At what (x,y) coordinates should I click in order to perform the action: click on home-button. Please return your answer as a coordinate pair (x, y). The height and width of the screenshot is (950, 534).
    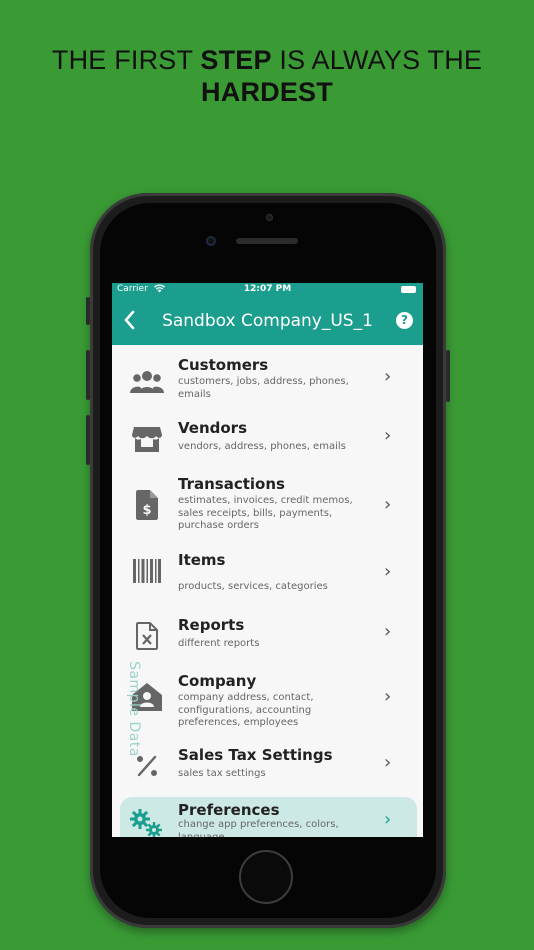
    Looking at the image, I should click on (266, 877).